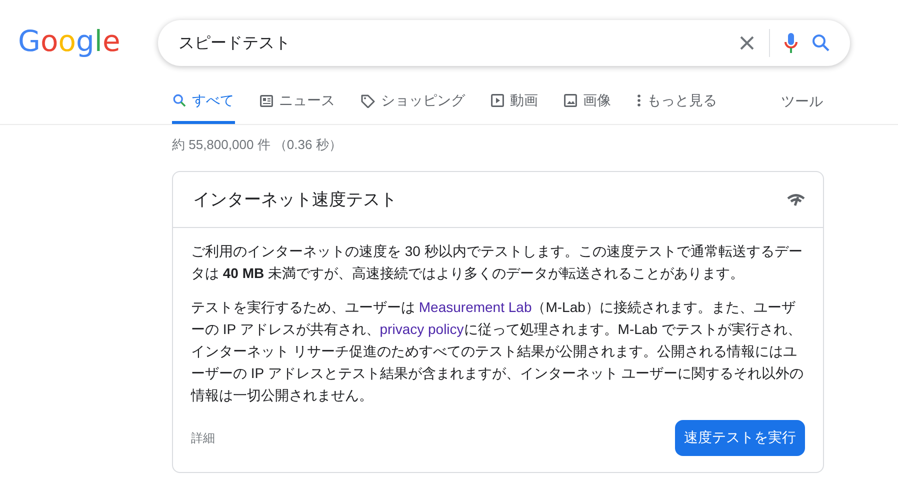 The height and width of the screenshot is (493, 898). What do you see at coordinates (213, 101) in the screenshot?
I see `tab-label: すべて` at bounding box center [213, 101].